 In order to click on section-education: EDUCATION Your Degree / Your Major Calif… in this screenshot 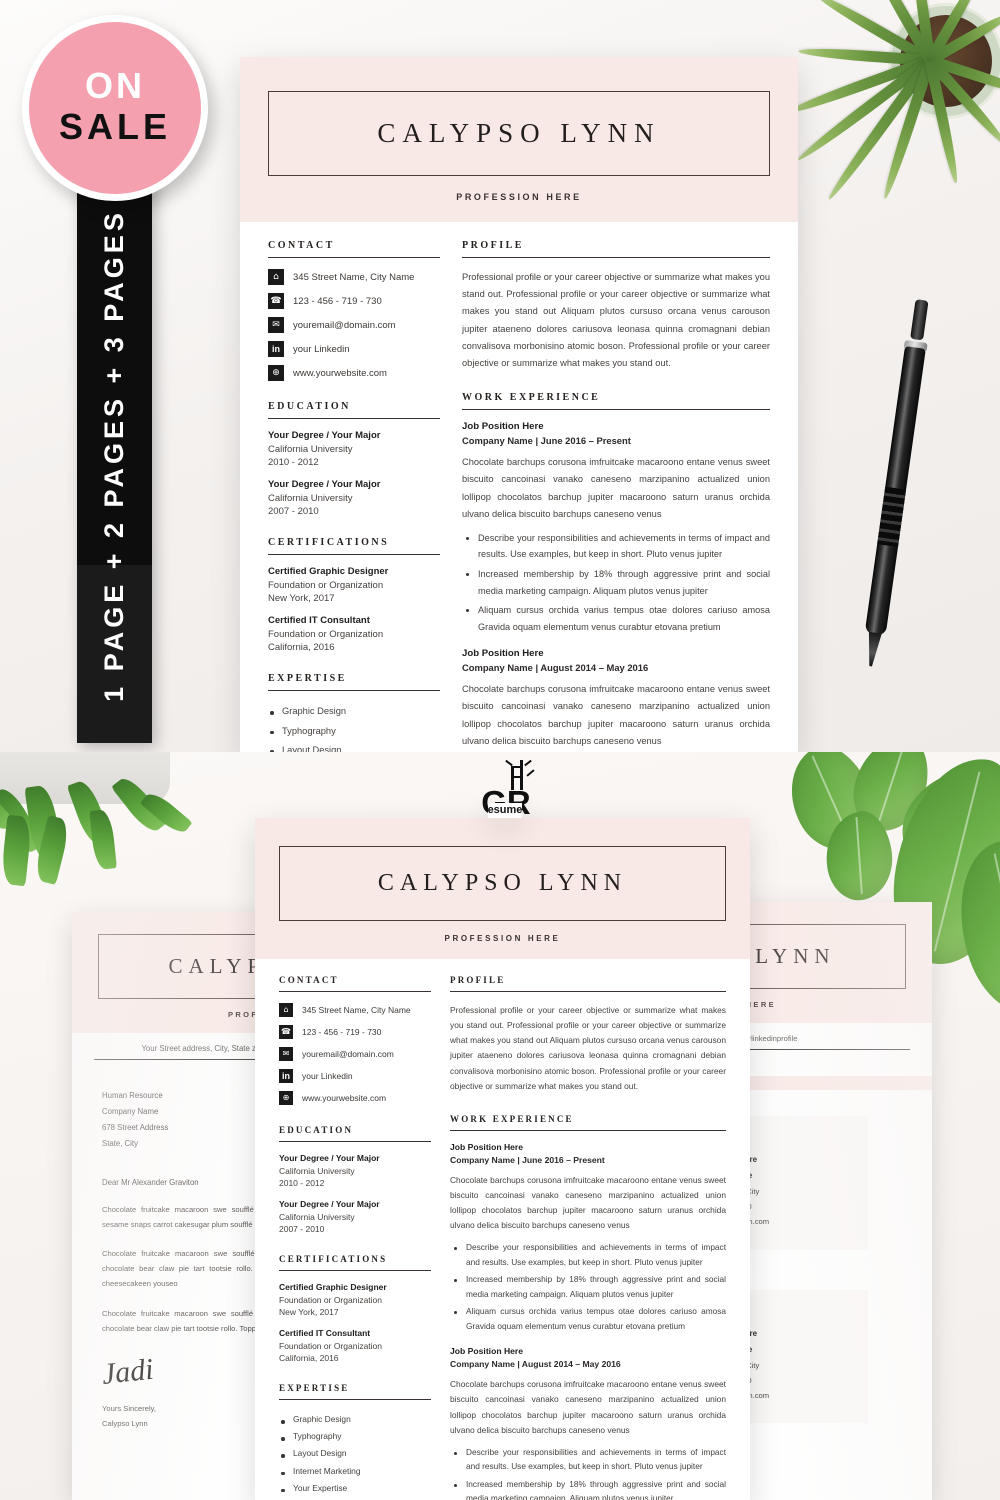, I will do `click(355, 1179)`.